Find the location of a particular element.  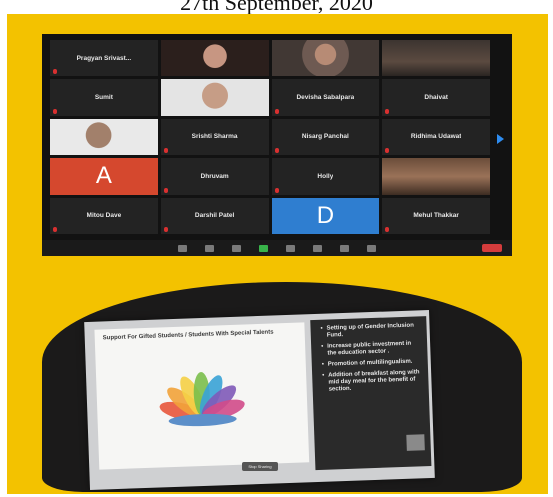

participant-tile: D is located at coordinates (325, 215).